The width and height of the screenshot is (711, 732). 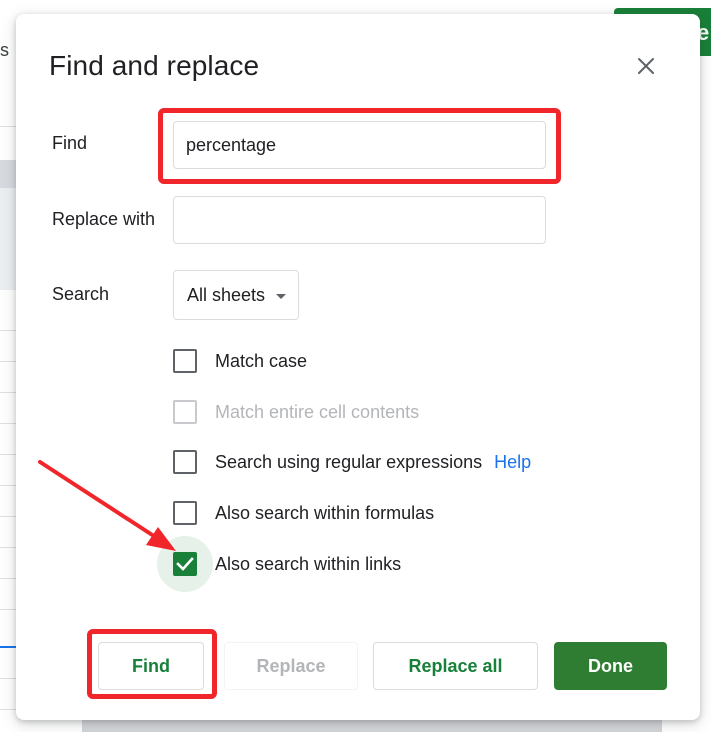 I want to click on match-case-checkbox, so click(x=185, y=361).